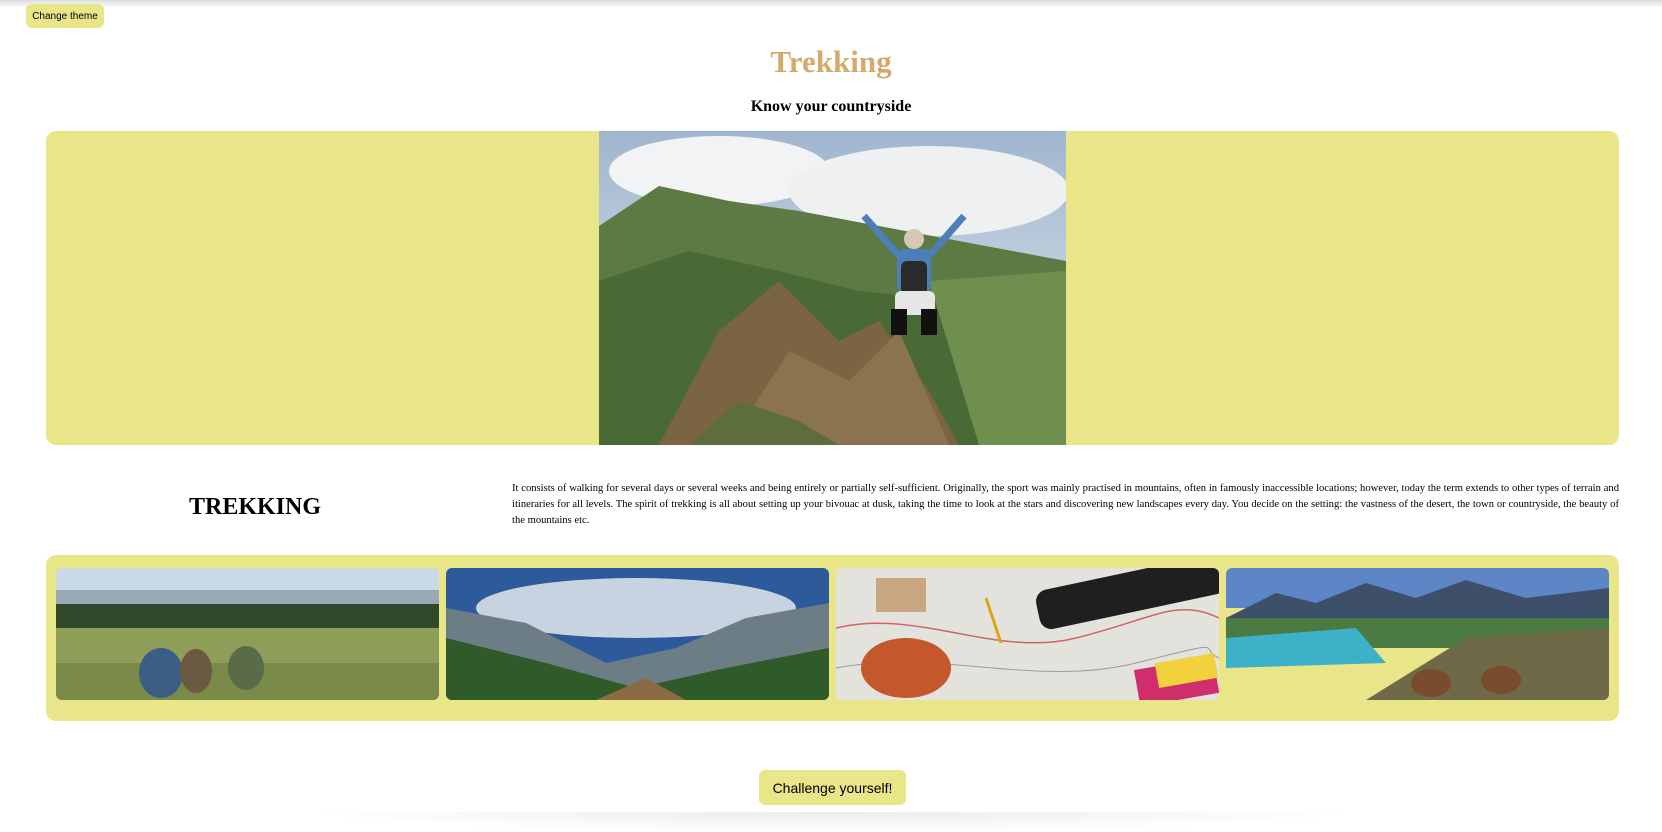 Image resolution: width=1662 pixels, height=832 pixels. Describe the element at coordinates (831, 61) in the screenshot. I see `page-title: Trekking` at that location.